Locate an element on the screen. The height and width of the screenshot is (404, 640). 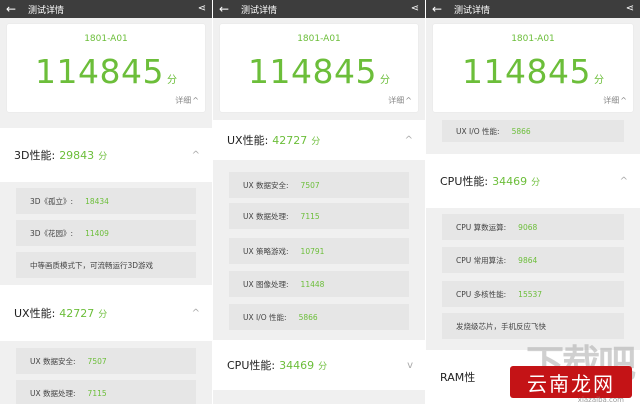
brand-watermark: 云南龙网 is located at coordinates (571, 382).